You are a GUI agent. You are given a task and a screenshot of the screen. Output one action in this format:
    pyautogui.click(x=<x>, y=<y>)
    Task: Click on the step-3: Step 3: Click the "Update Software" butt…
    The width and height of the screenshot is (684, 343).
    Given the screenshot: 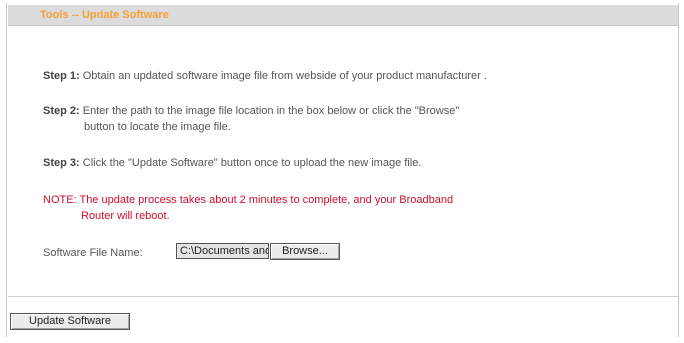 What is the action you would take?
    pyautogui.click(x=232, y=163)
    